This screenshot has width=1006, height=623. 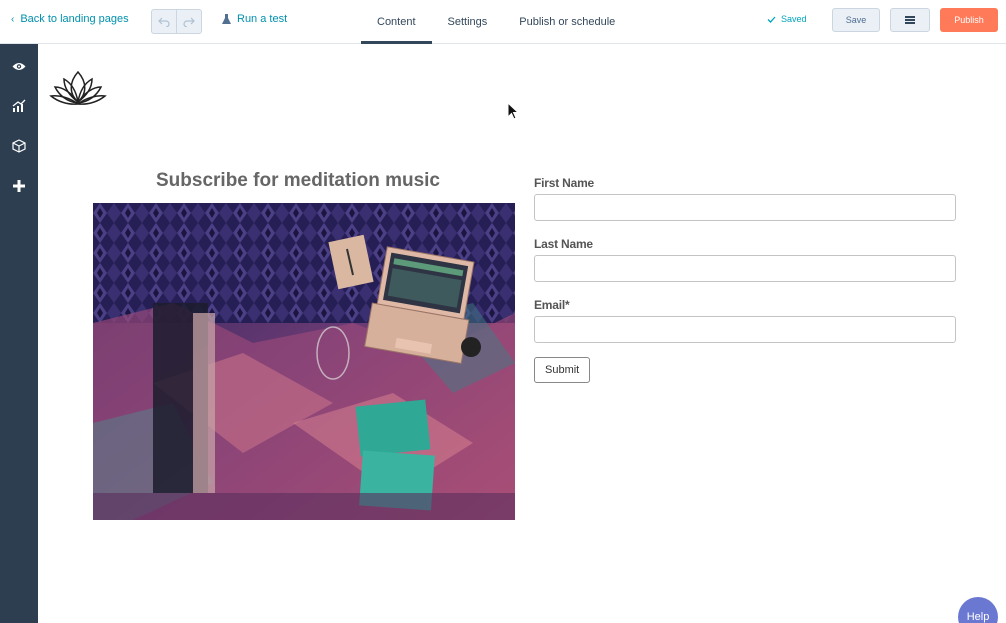 I want to click on run-test-label: Run a test, so click(x=262, y=19).